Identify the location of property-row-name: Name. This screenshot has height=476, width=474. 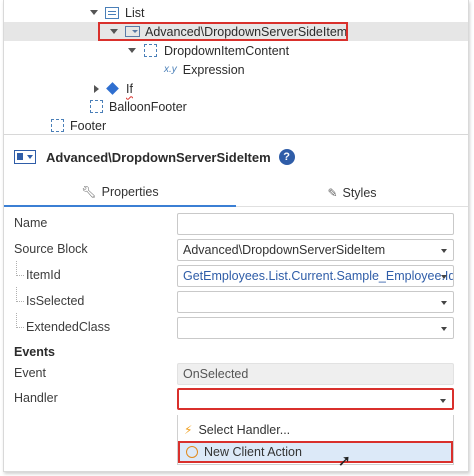
(236, 224).